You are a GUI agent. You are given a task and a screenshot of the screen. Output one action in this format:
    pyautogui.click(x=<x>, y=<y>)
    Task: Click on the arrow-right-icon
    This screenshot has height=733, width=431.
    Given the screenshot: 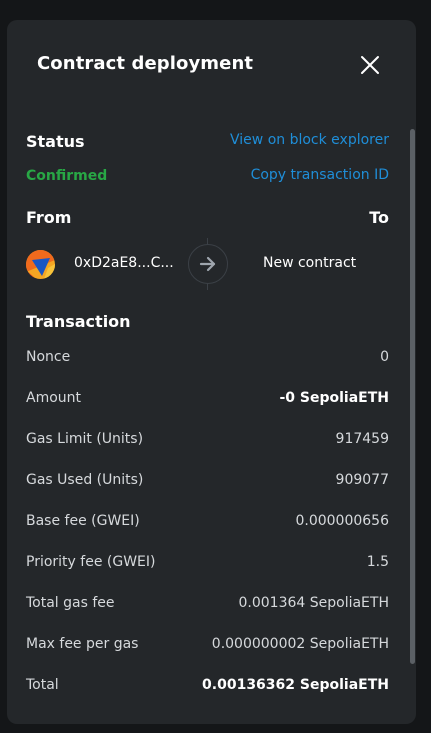 What is the action you would take?
    pyautogui.click(x=207, y=264)
    